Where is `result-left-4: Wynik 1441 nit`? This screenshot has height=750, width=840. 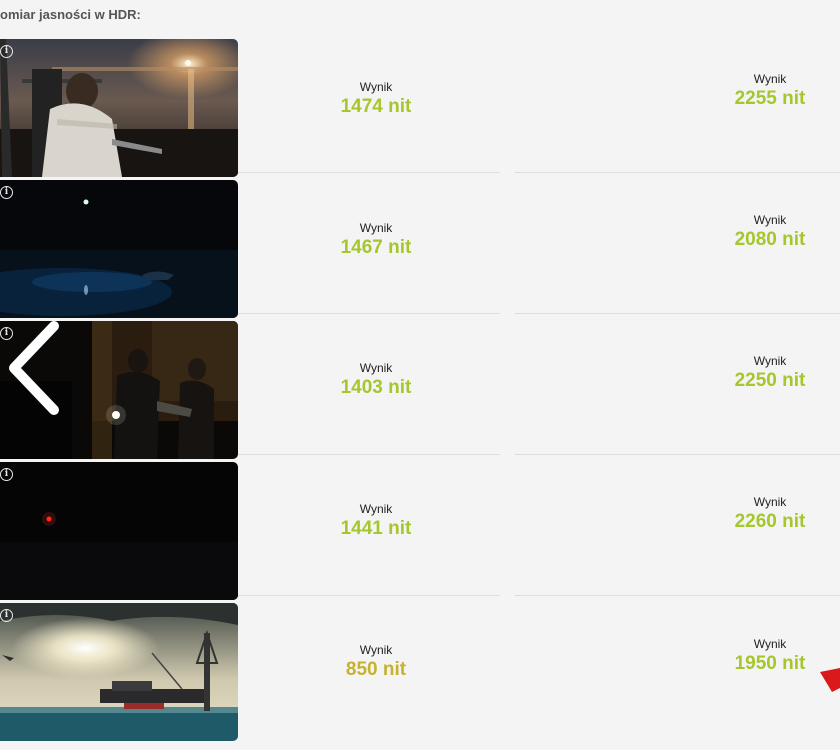
result-left-4: Wynik 1441 nit is located at coordinates (376, 521).